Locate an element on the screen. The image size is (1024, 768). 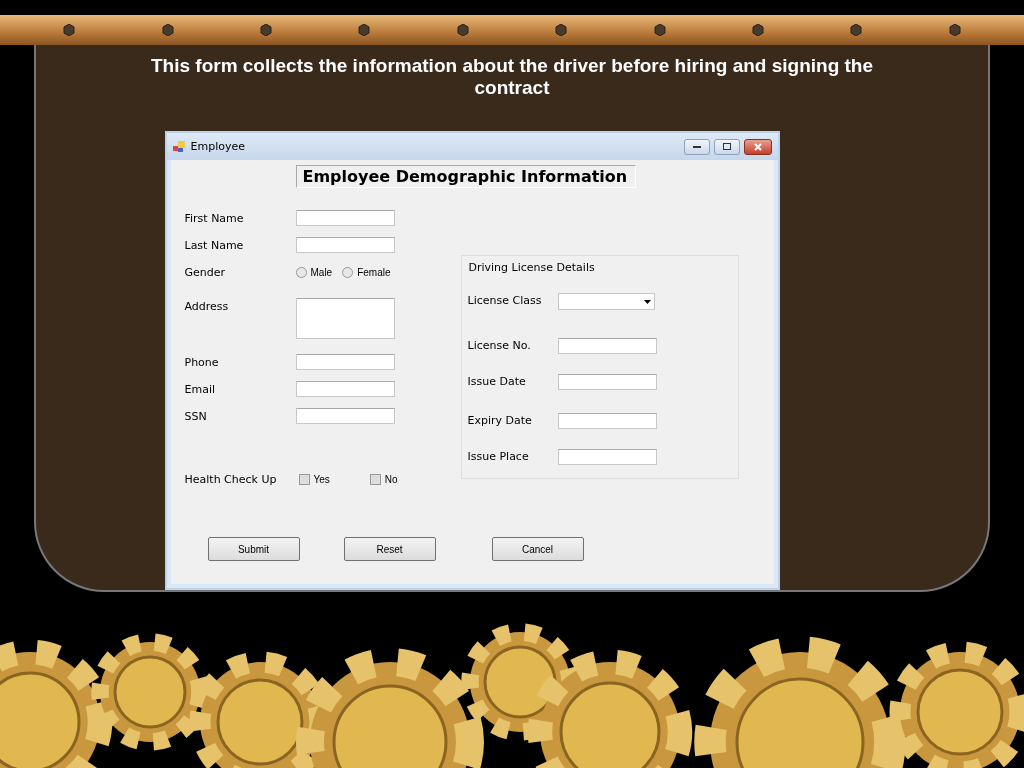
minimize-button is located at coordinates (696, 146).